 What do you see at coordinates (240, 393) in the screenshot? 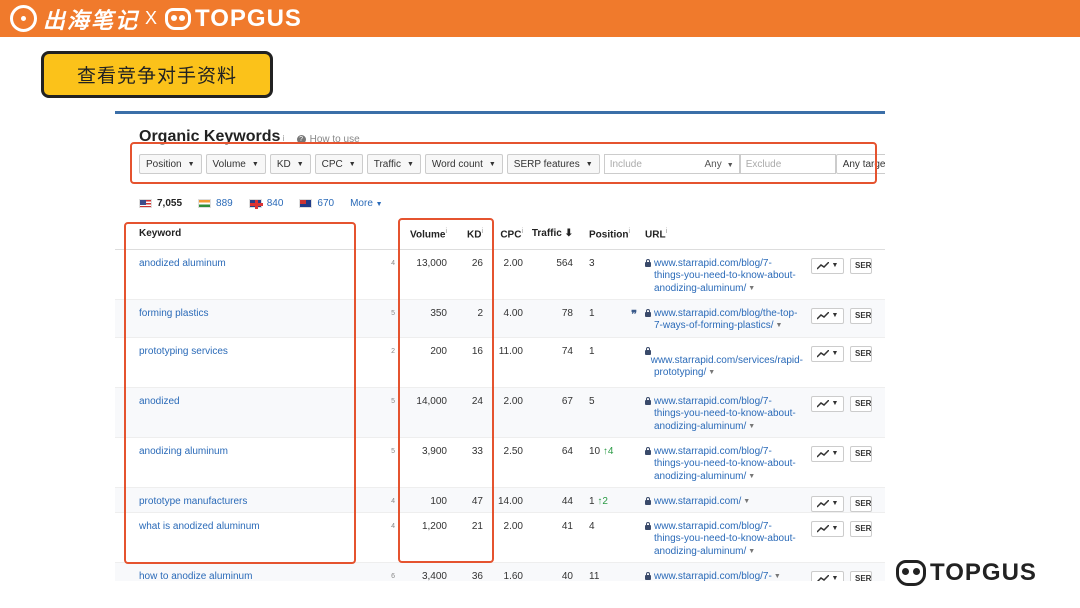
I see `keyword-column-highlight` at bounding box center [240, 393].